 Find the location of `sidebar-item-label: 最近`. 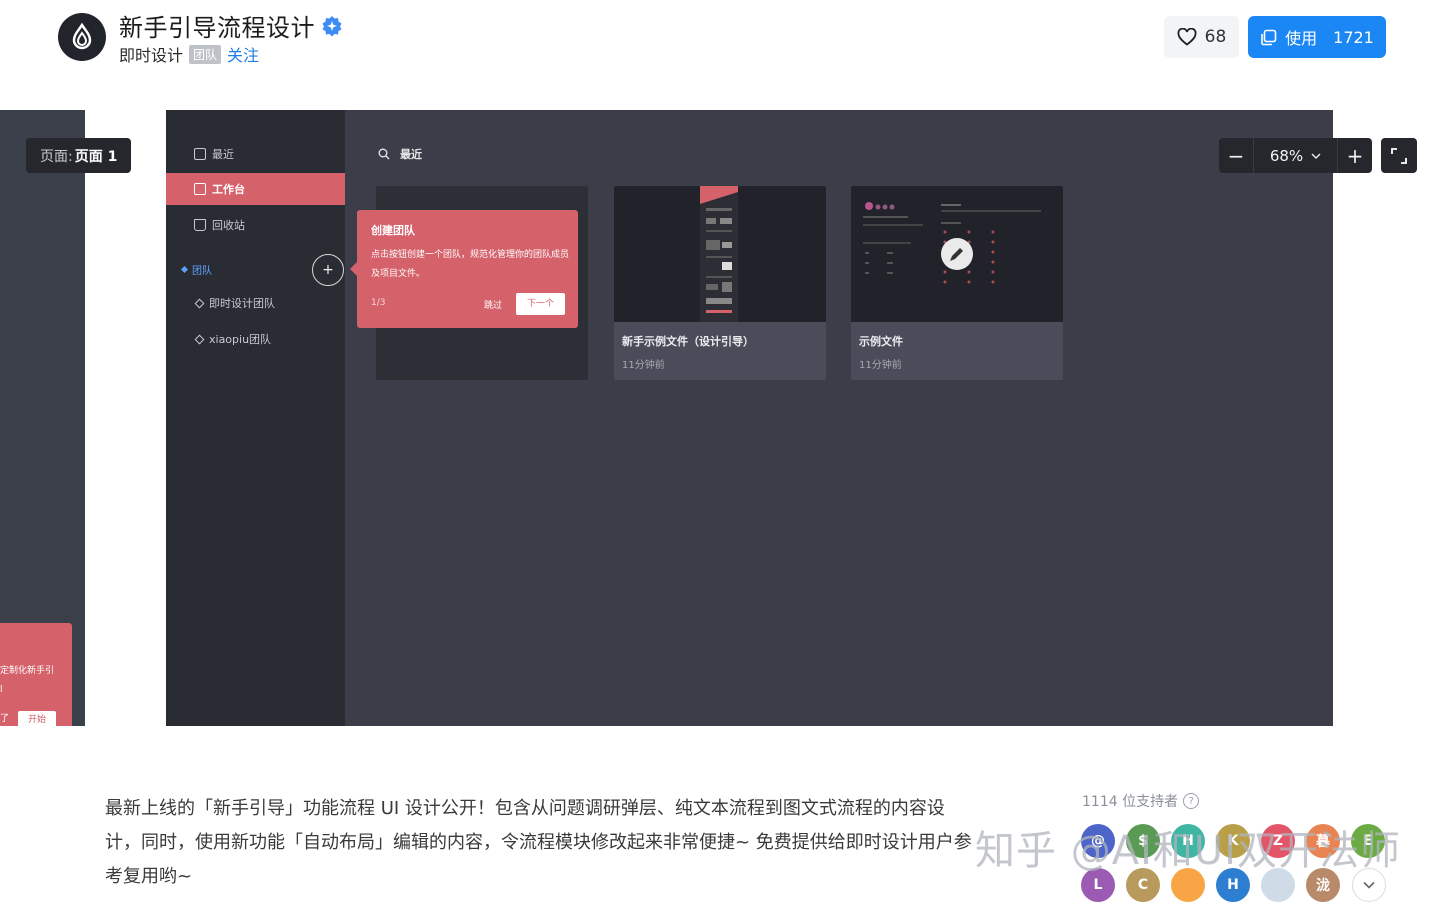

sidebar-item-label: 最近 is located at coordinates (223, 154).